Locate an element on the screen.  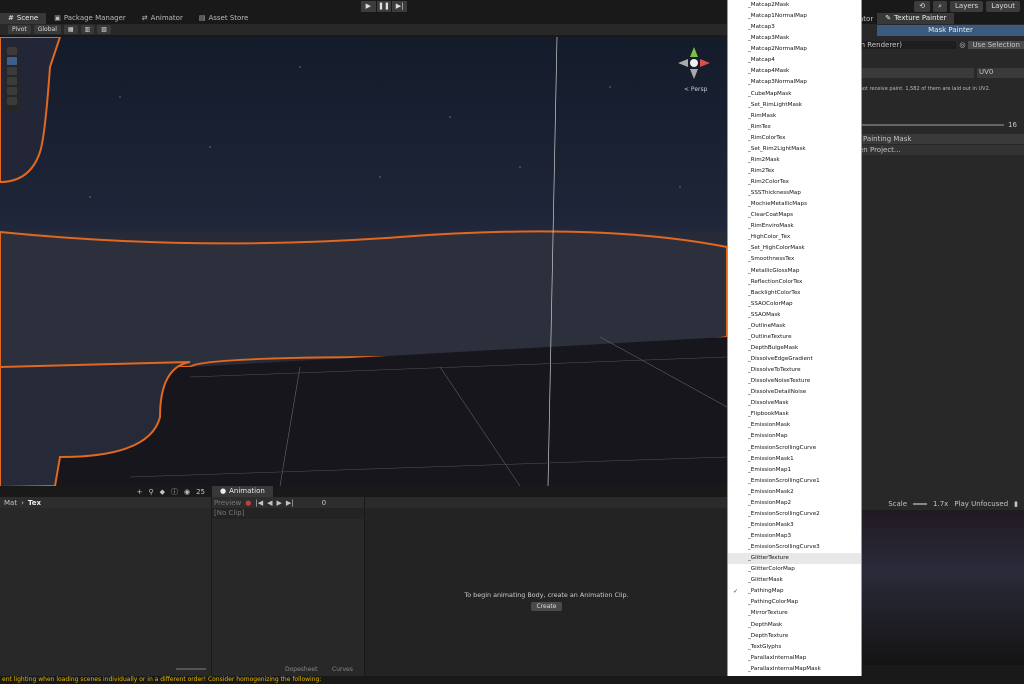
breadcrumb-mat: Mat is located at coordinates (10, 503).